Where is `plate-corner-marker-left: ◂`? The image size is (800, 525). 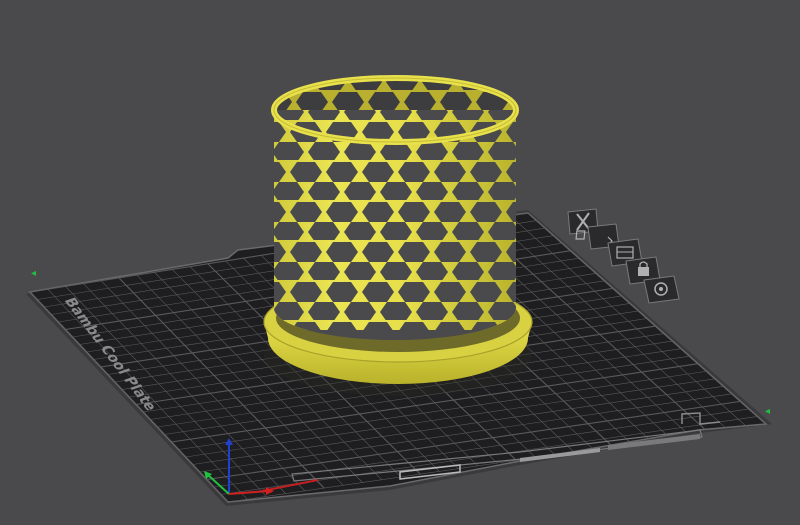 plate-corner-marker-left: ◂ is located at coordinates (33, 273).